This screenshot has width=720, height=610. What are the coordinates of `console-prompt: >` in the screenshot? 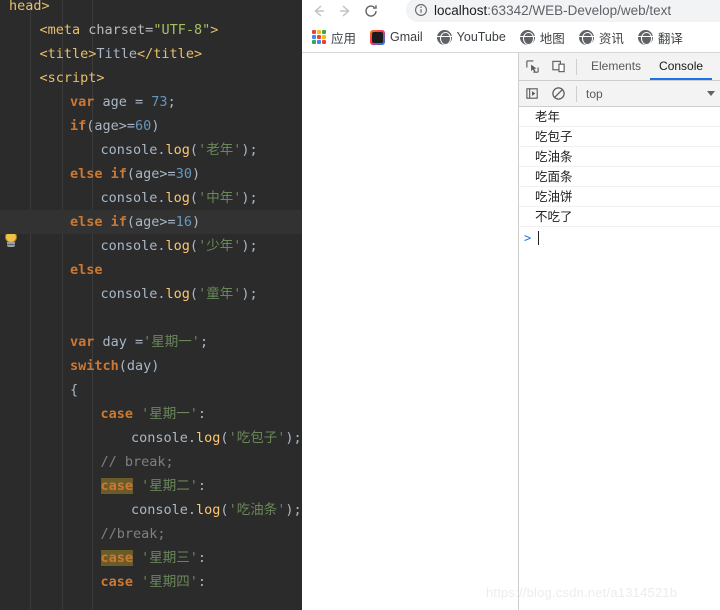 It's located at (619, 238).